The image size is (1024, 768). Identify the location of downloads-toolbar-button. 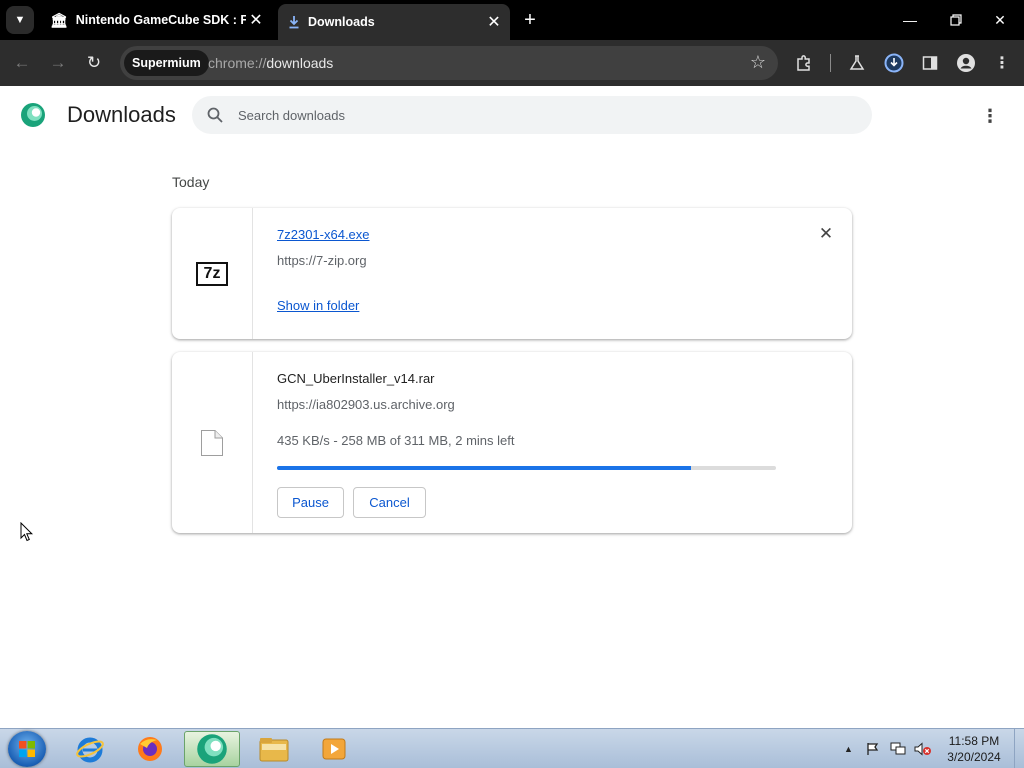
(894, 63).